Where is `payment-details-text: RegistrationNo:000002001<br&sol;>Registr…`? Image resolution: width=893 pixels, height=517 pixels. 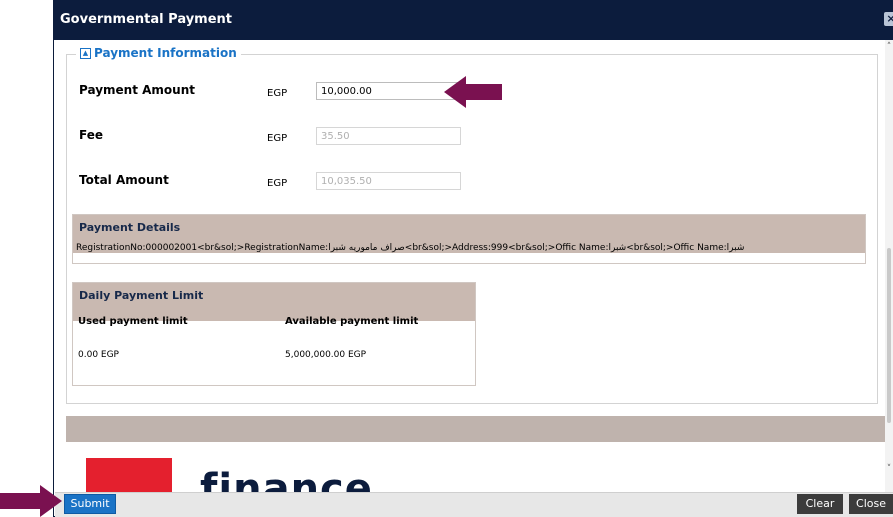
payment-details-text: RegistrationNo:000002001<br&sol;>Registr… is located at coordinates (410, 248).